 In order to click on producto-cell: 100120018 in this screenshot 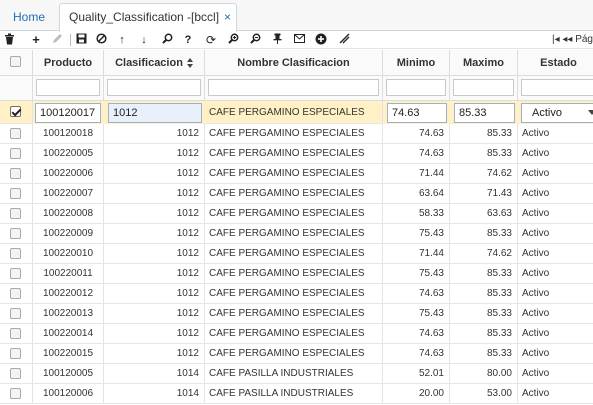, I will do `click(68, 134)`.